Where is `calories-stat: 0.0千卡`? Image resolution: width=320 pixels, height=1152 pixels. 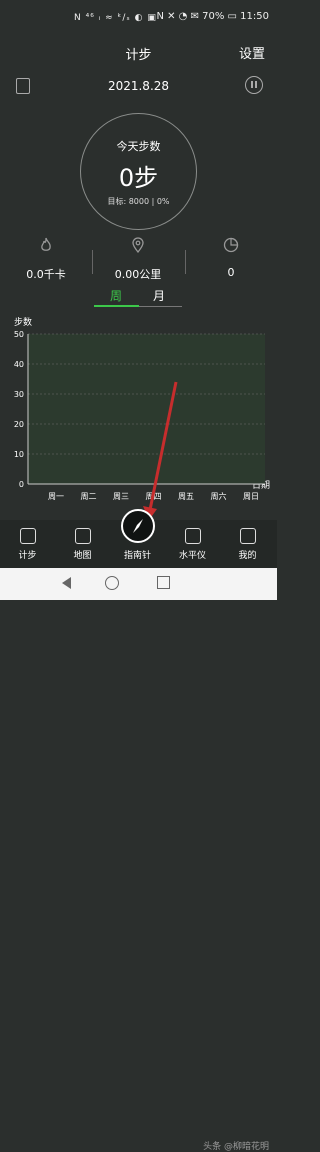
calories-stat: 0.0千卡 is located at coordinates (46, 259).